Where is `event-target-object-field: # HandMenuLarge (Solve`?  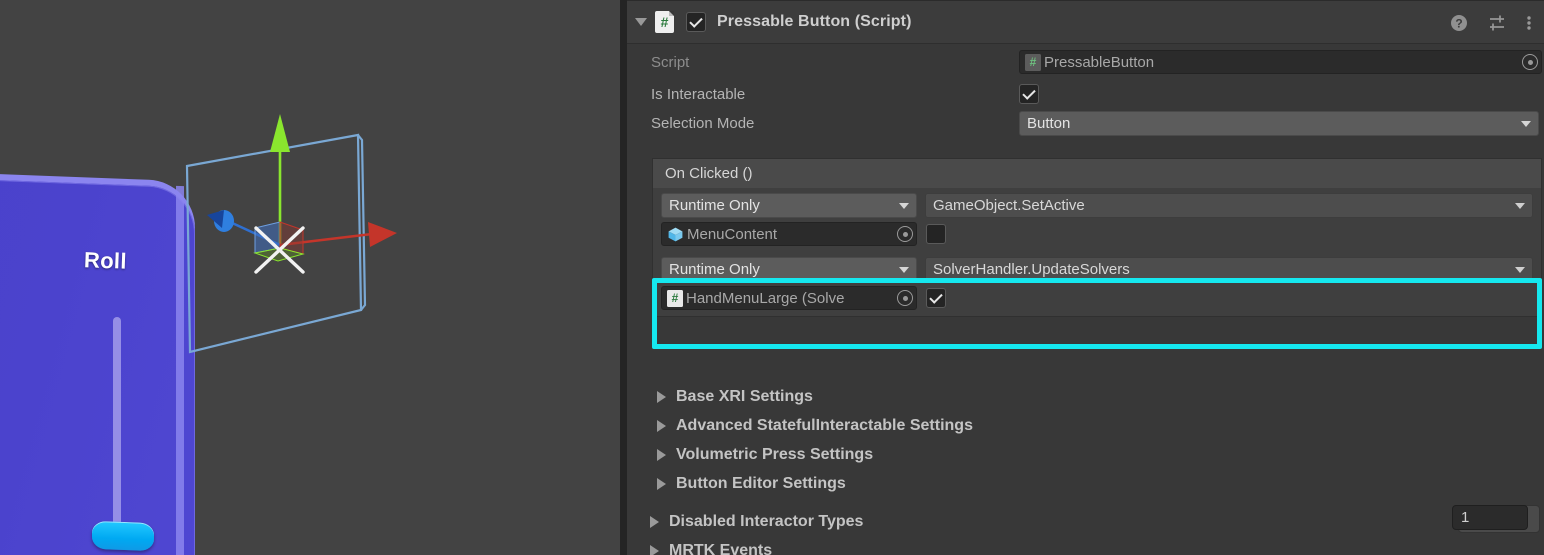 event-target-object-field: # HandMenuLarge (Solve is located at coordinates (789, 298).